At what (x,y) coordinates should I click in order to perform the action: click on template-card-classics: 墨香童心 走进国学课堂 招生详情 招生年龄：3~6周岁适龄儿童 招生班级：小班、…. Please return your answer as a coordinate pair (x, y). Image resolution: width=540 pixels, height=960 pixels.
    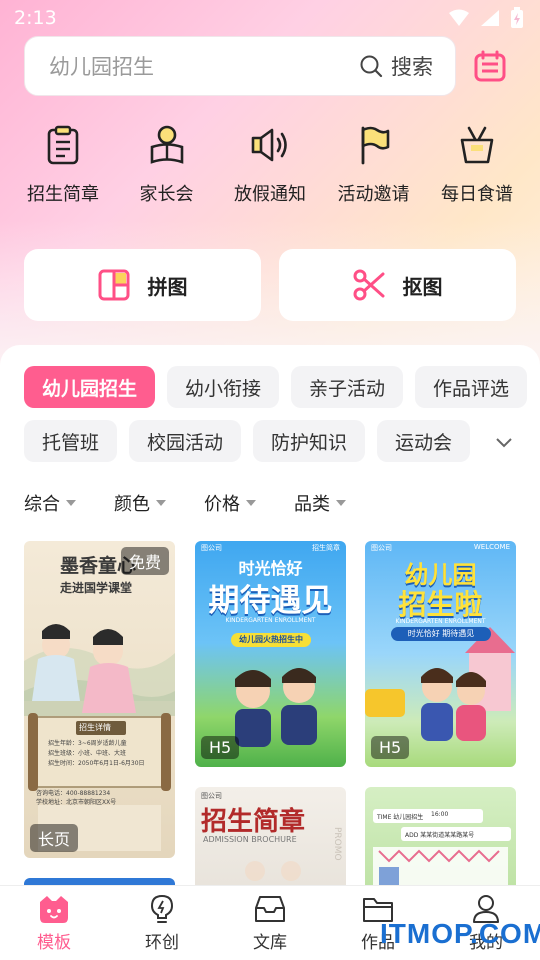
    Looking at the image, I should click on (99, 699).